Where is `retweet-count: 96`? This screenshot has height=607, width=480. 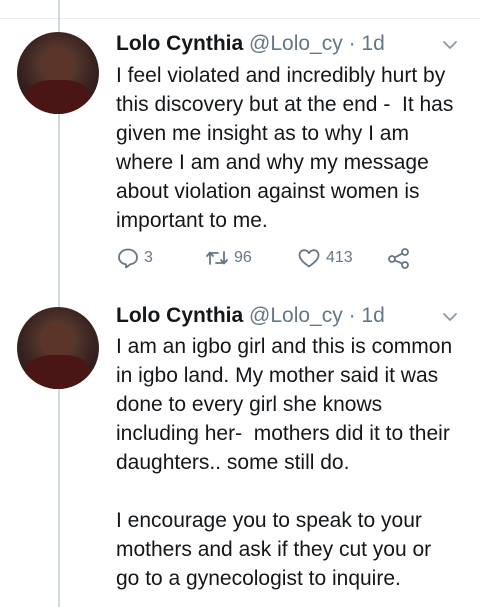 retweet-count: 96 is located at coordinates (243, 257).